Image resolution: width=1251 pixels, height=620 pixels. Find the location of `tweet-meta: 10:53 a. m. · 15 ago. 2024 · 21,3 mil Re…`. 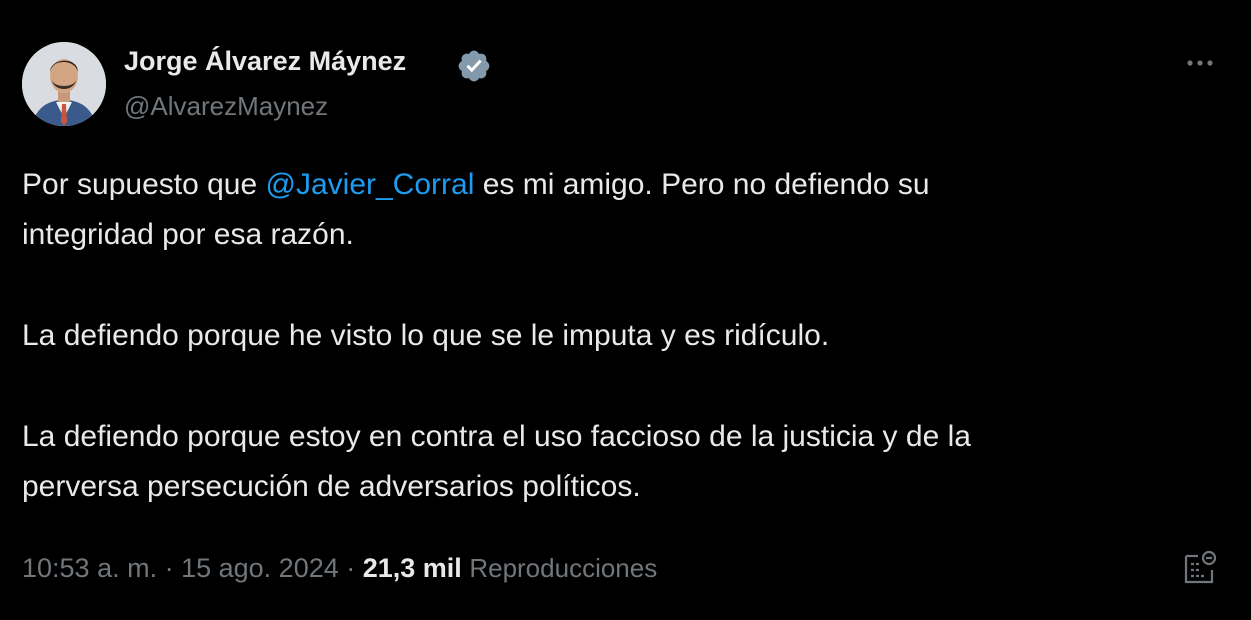

tweet-meta: 10:53 a. m. · 15 ago. 2024 · 21,3 mil Re… is located at coordinates (339, 568).